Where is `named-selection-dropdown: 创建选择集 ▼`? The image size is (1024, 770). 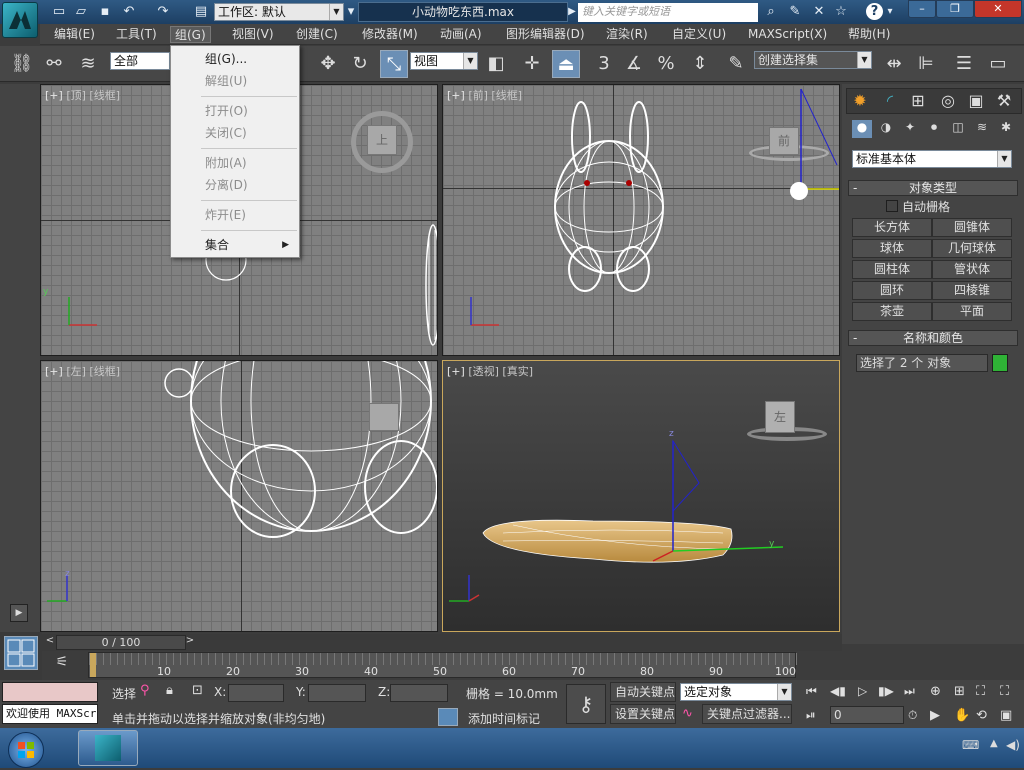 named-selection-dropdown: 创建选择集 ▼ is located at coordinates (813, 60).